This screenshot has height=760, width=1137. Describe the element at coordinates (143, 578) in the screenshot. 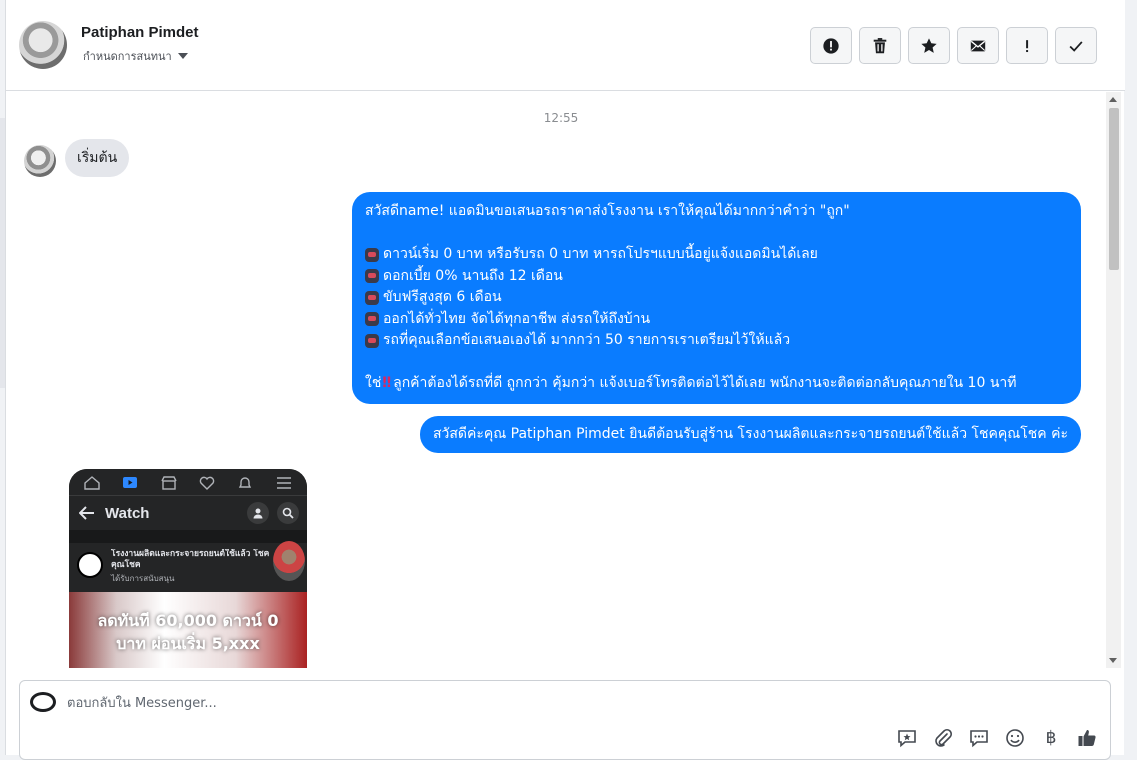

I see `sponsored-label: ได้รับการสนับสนุน` at that location.